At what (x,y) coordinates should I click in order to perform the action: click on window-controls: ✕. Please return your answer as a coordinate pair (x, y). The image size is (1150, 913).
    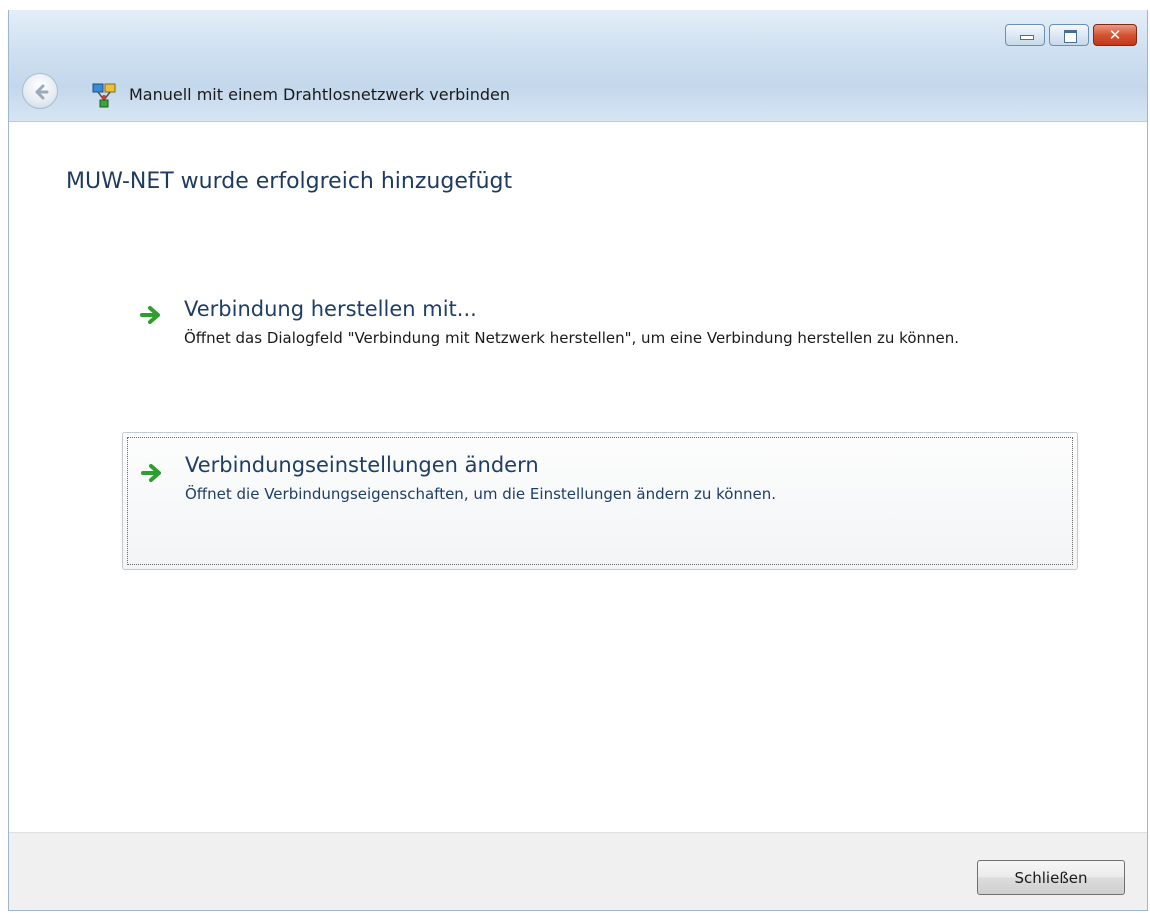
    Looking at the image, I should click on (1071, 35).